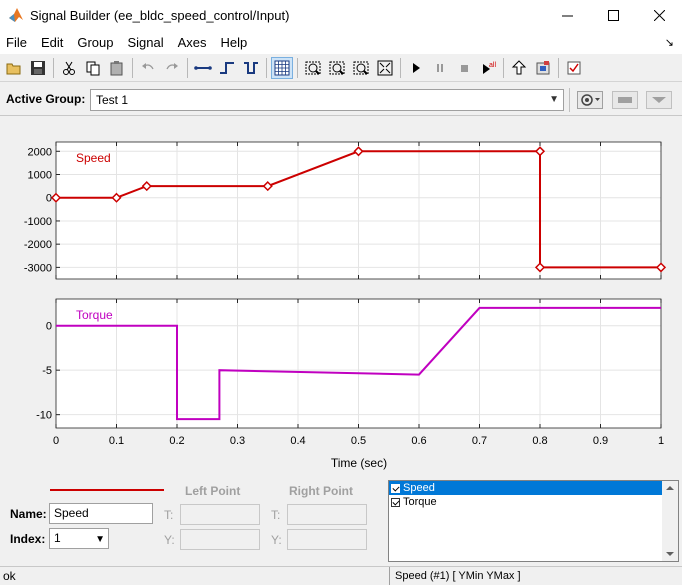 The width and height of the screenshot is (682, 585). I want to click on cut-button, so click(69, 68).